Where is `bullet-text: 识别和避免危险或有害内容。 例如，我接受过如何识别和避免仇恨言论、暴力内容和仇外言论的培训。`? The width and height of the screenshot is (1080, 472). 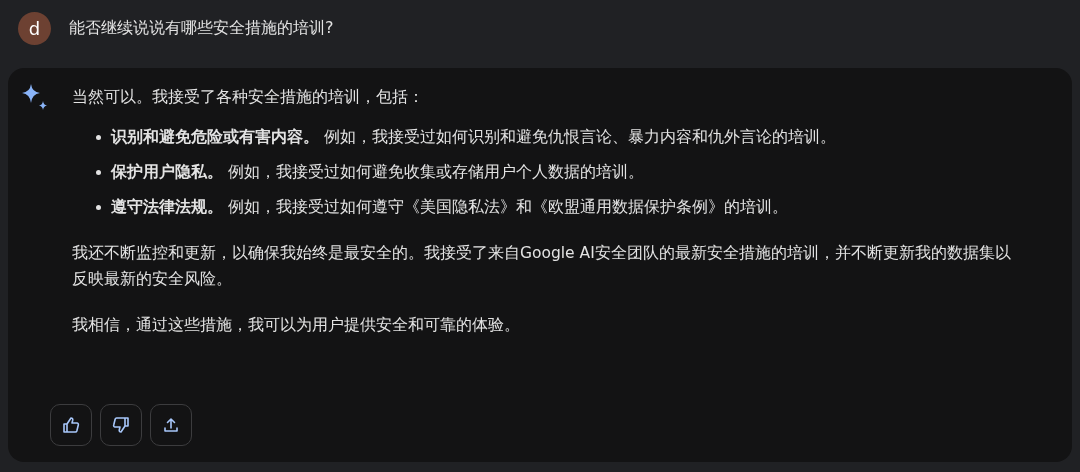 bullet-text: 识别和避免危险或有害内容。 例如，我接受过如何识别和避免仇恨言论、暴力内容和仇外言论的培训。 is located at coordinates (473, 137).